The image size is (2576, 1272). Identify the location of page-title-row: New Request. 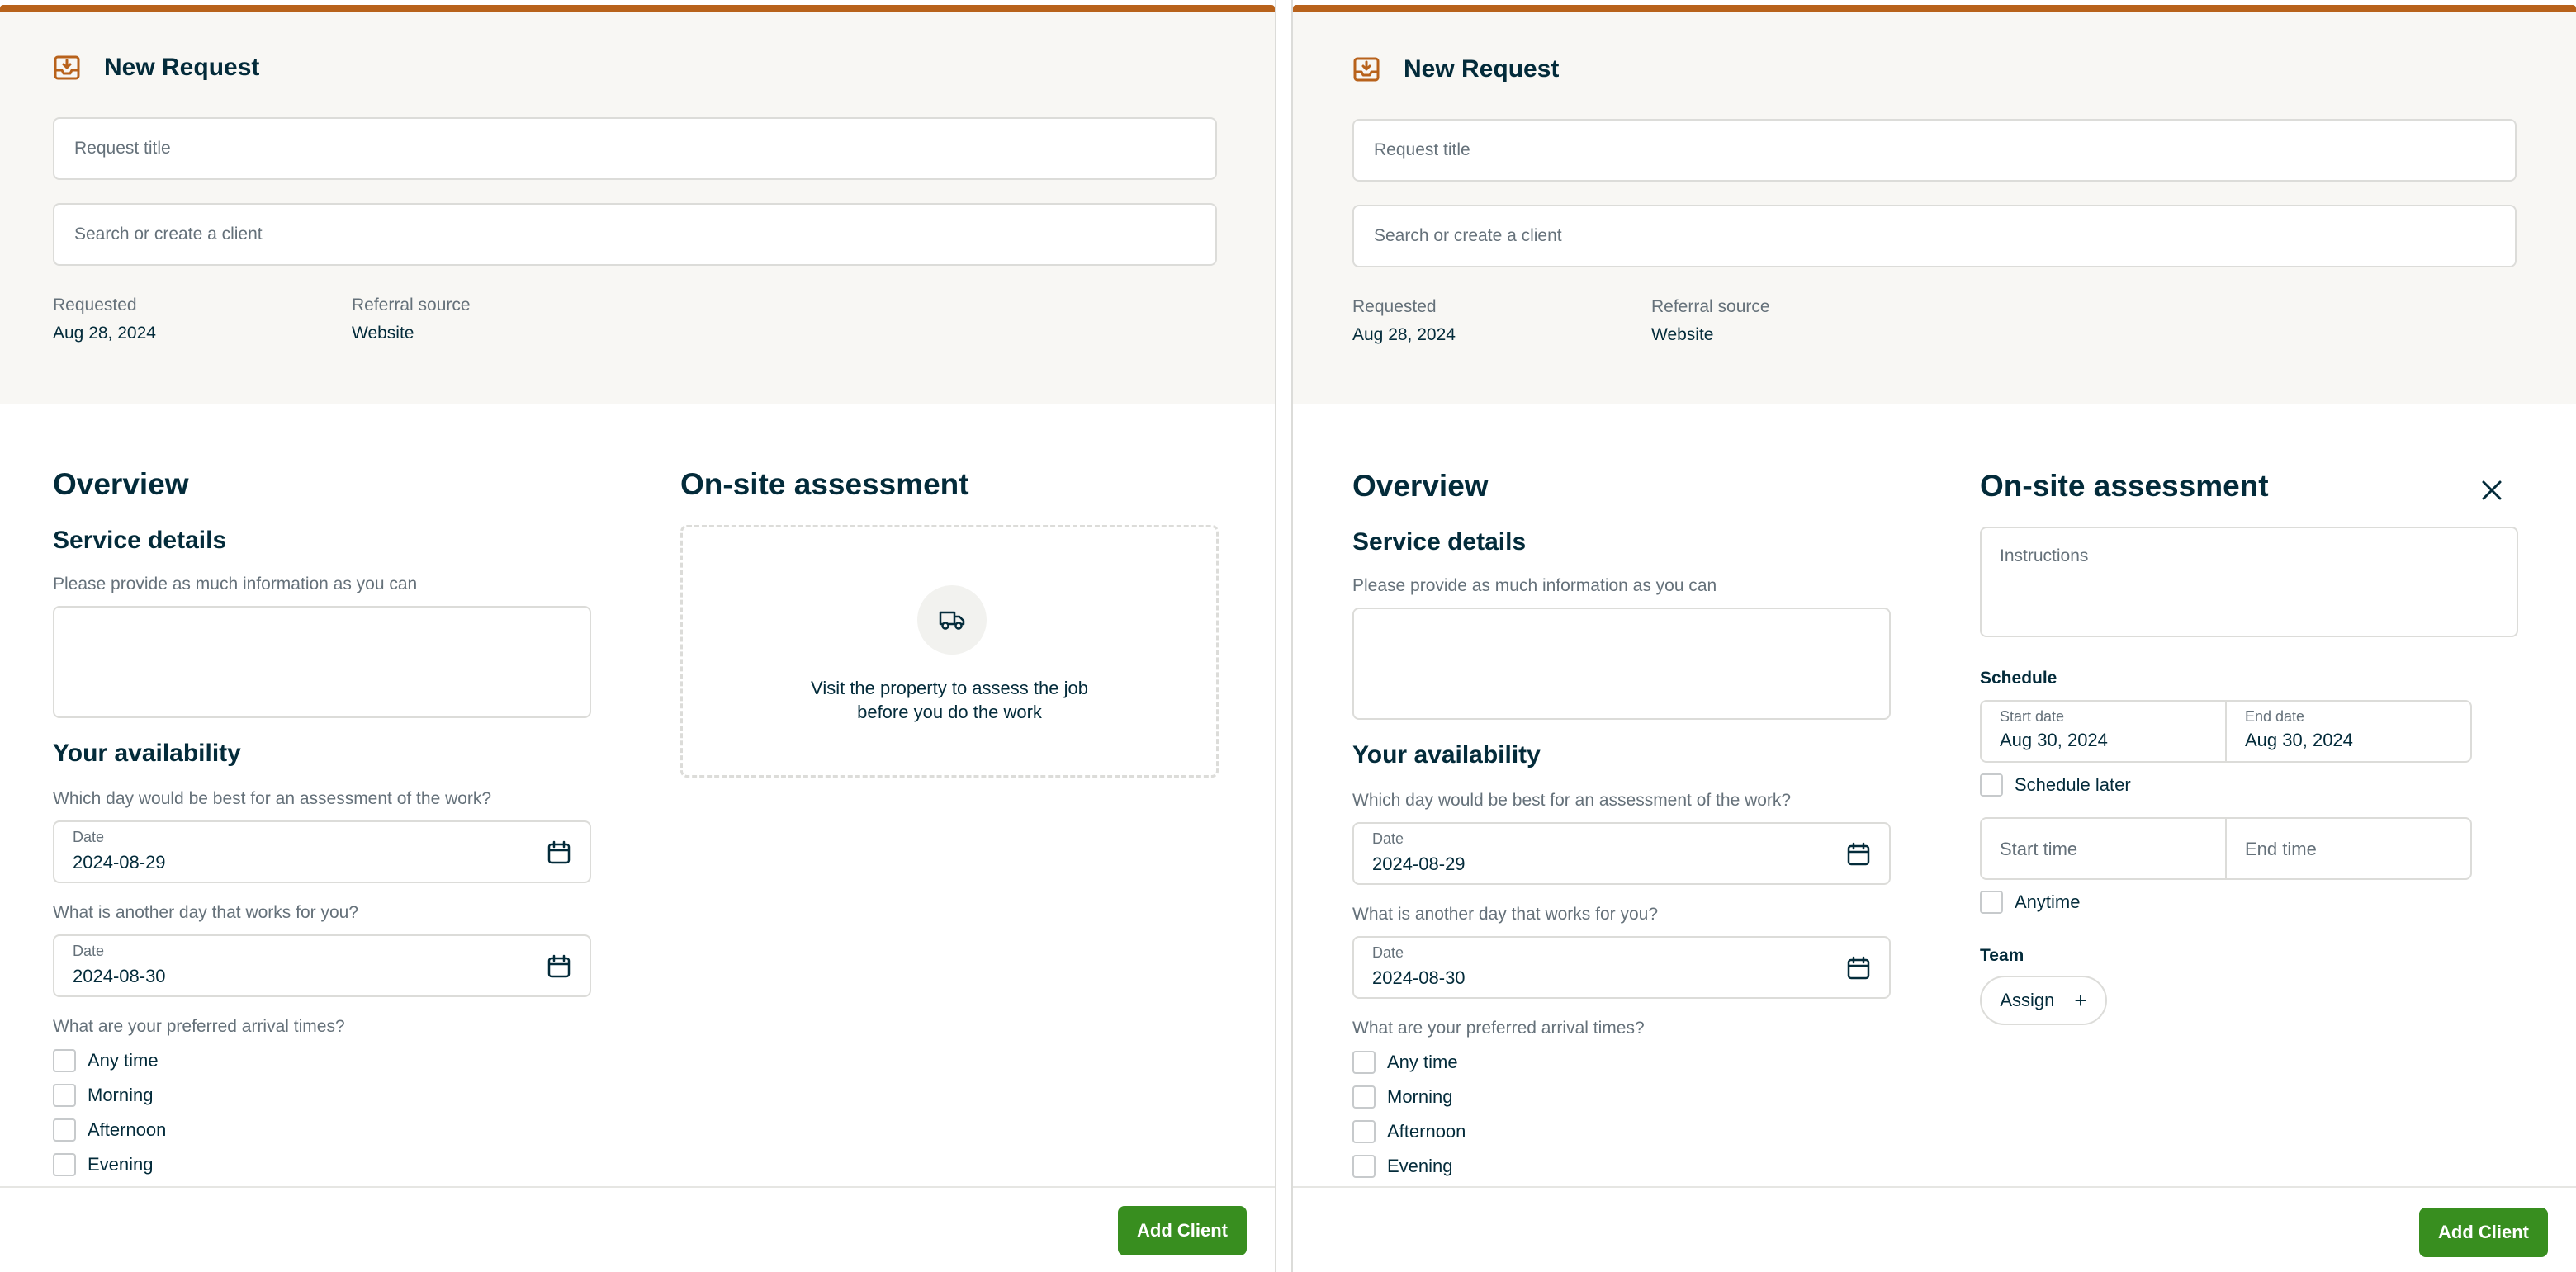
(1455, 69).